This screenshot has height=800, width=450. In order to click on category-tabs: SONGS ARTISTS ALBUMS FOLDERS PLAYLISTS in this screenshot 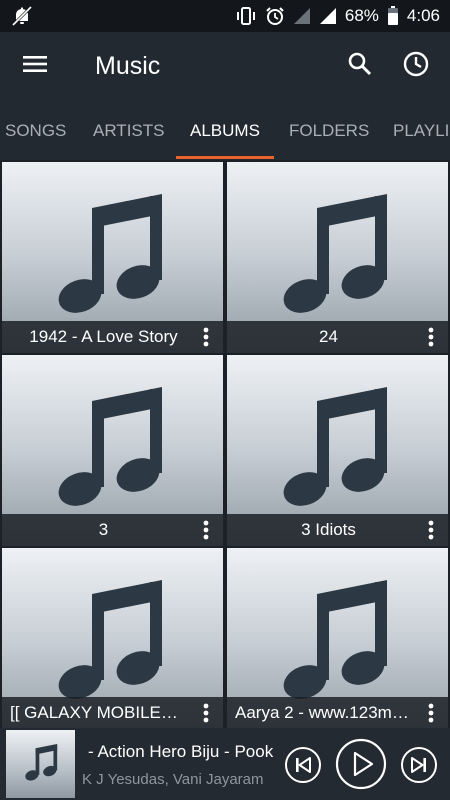, I will do `click(225, 130)`.